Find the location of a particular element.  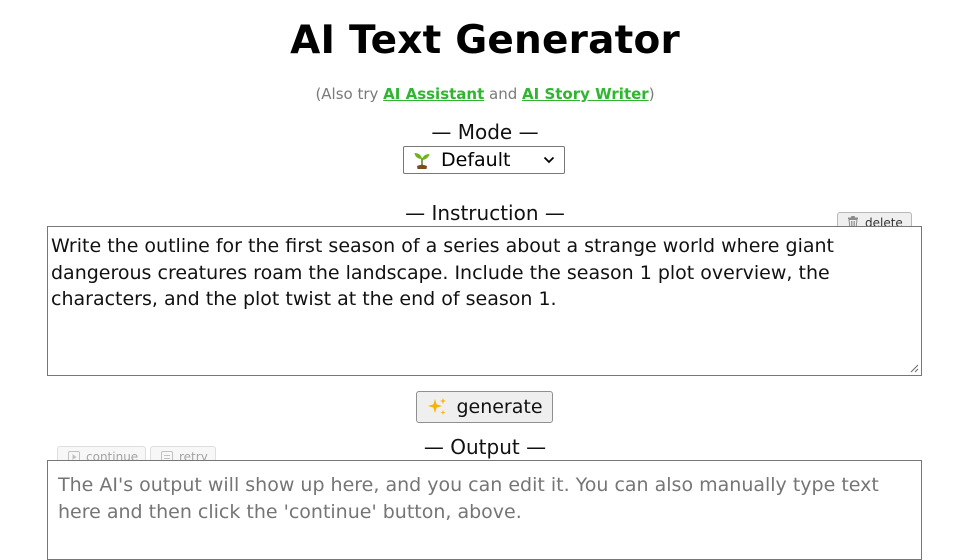

sprout-icon is located at coordinates (422, 160).